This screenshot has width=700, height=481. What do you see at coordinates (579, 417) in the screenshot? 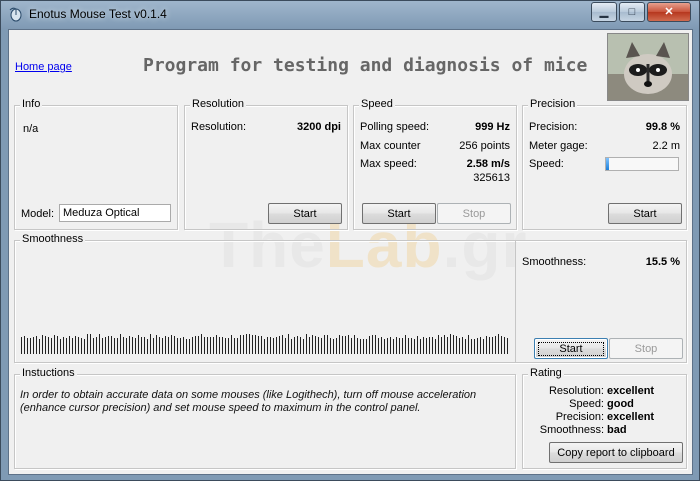
I see `rating-precision-label: Precision:` at bounding box center [579, 417].